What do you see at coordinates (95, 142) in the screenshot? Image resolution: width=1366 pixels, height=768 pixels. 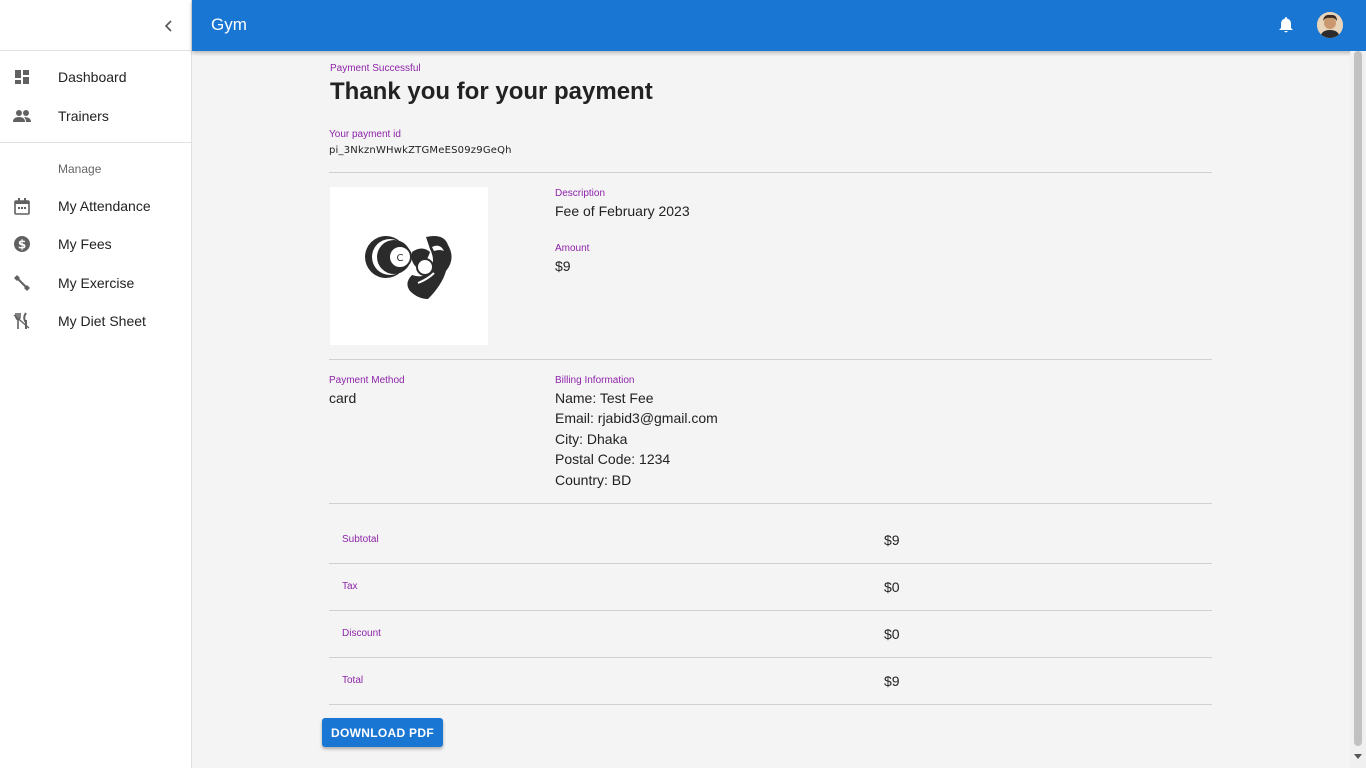 I see `sidebar-divider` at bounding box center [95, 142].